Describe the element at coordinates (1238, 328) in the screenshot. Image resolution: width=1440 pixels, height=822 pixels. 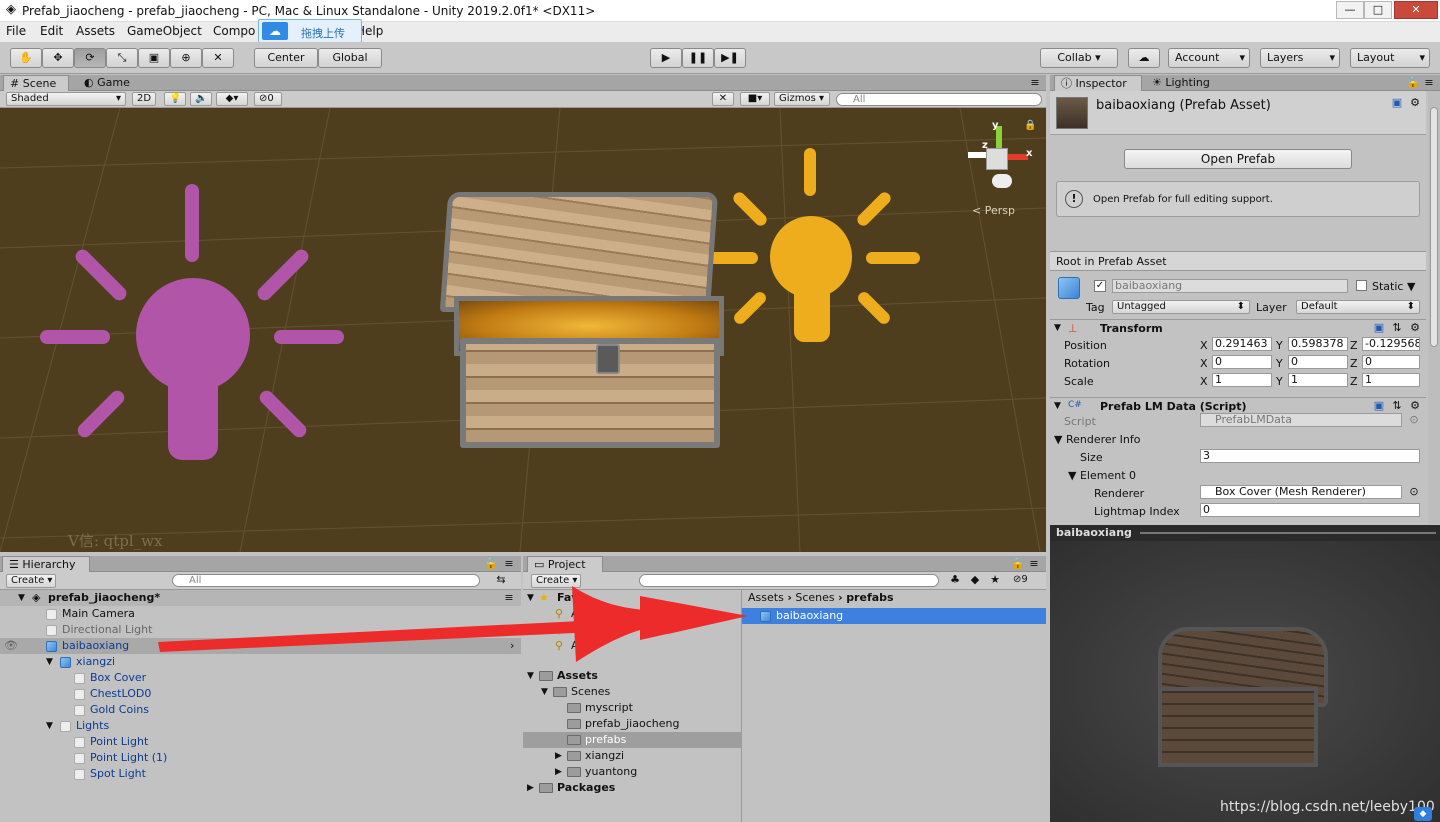
I see `transform-header: ▼ ⊥ Transform ▣ ⇅ ⚙` at that location.